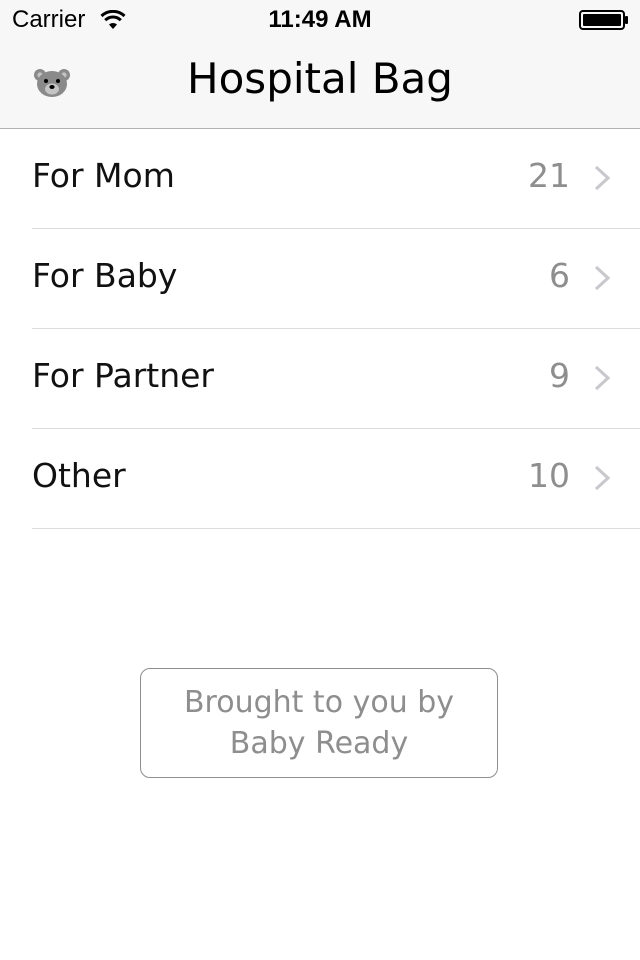 This screenshot has height=960, width=640. What do you see at coordinates (319, 702) in the screenshot?
I see `credit-line-1: Brought to you by` at bounding box center [319, 702].